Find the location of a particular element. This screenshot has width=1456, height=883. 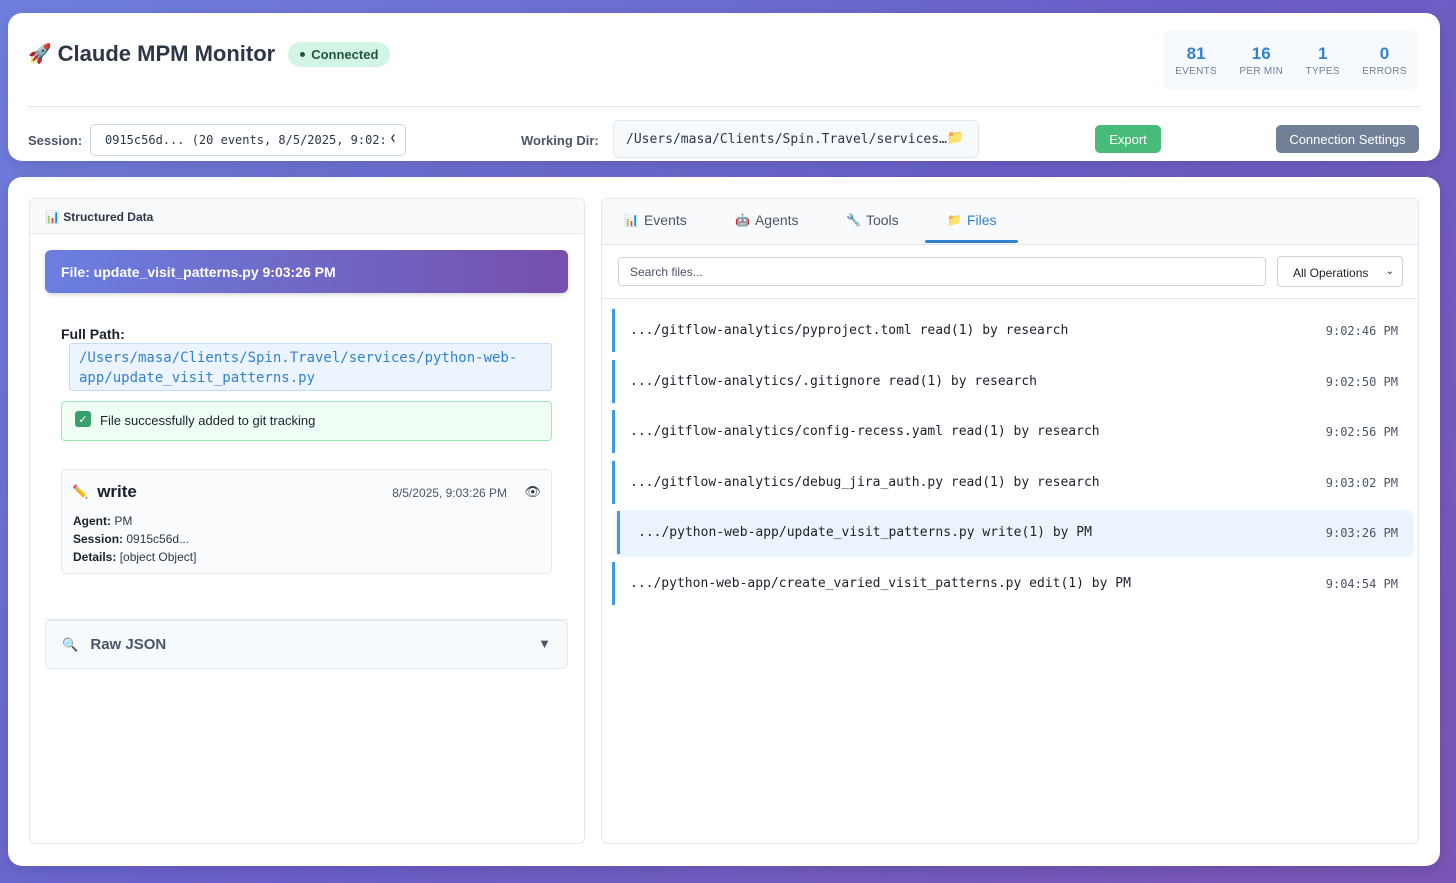

connection-settings-button: Connection Settings is located at coordinates (1347, 139).